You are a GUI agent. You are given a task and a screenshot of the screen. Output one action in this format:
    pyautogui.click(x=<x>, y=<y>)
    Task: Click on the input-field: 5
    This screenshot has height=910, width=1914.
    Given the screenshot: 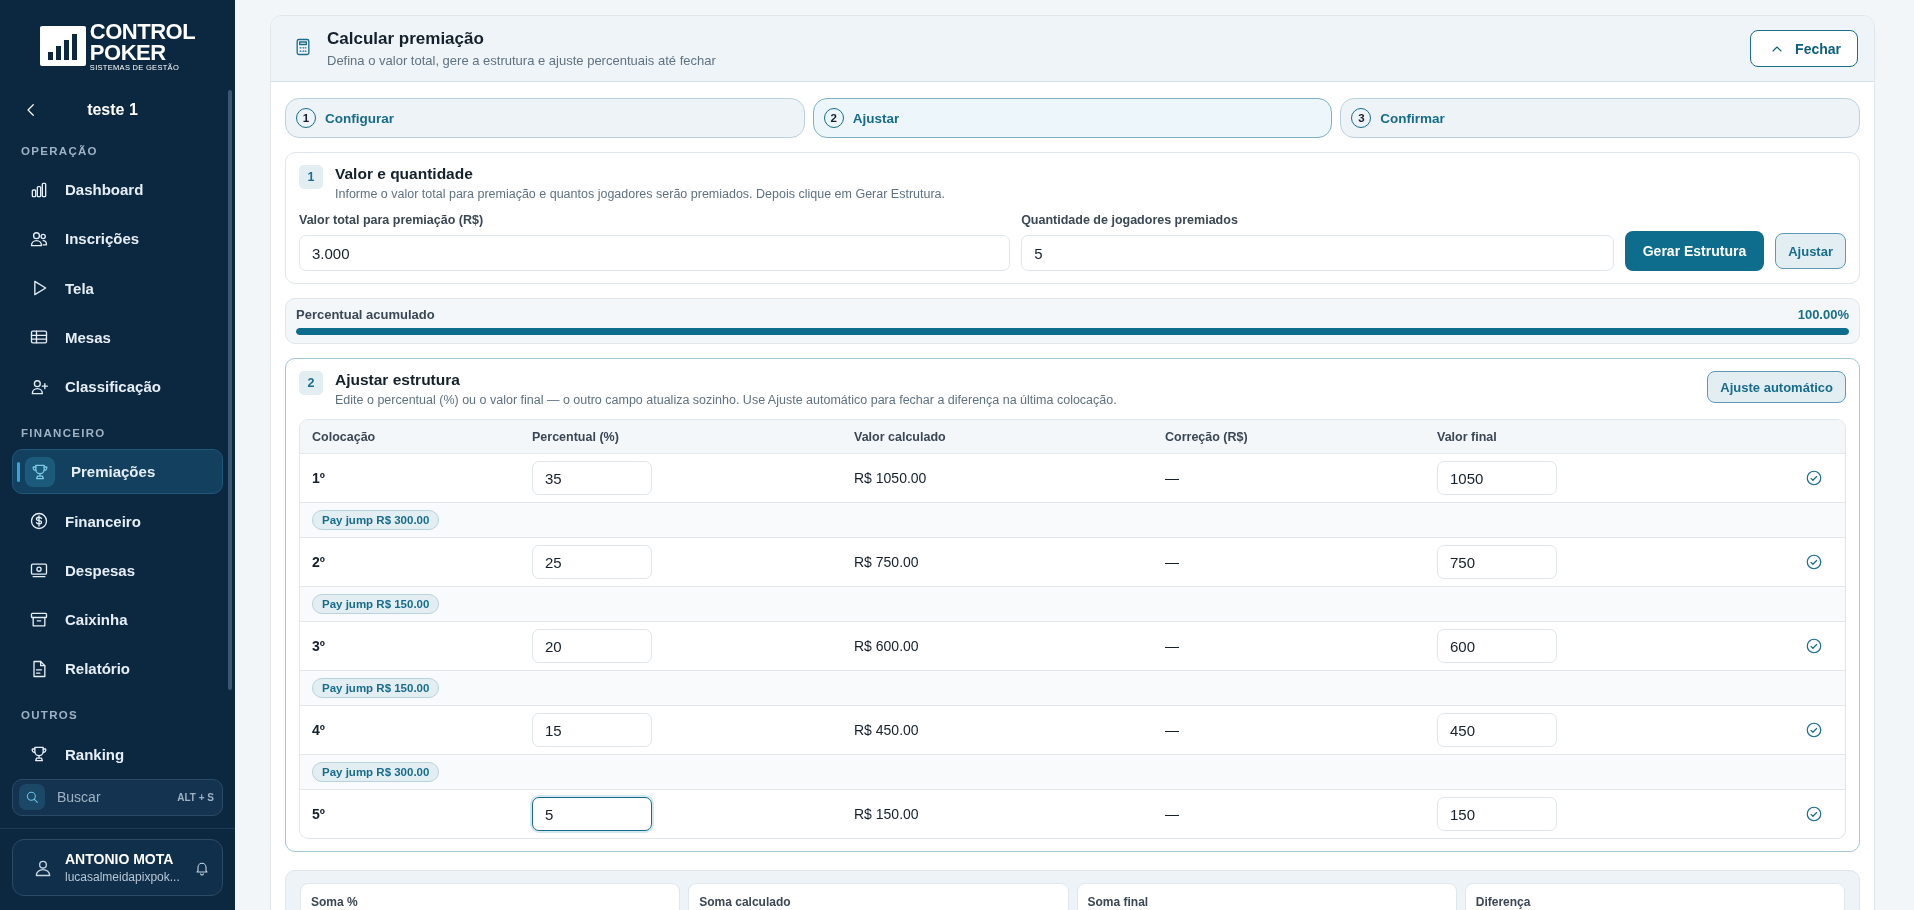 What is the action you would take?
    pyautogui.click(x=1317, y=253)
    